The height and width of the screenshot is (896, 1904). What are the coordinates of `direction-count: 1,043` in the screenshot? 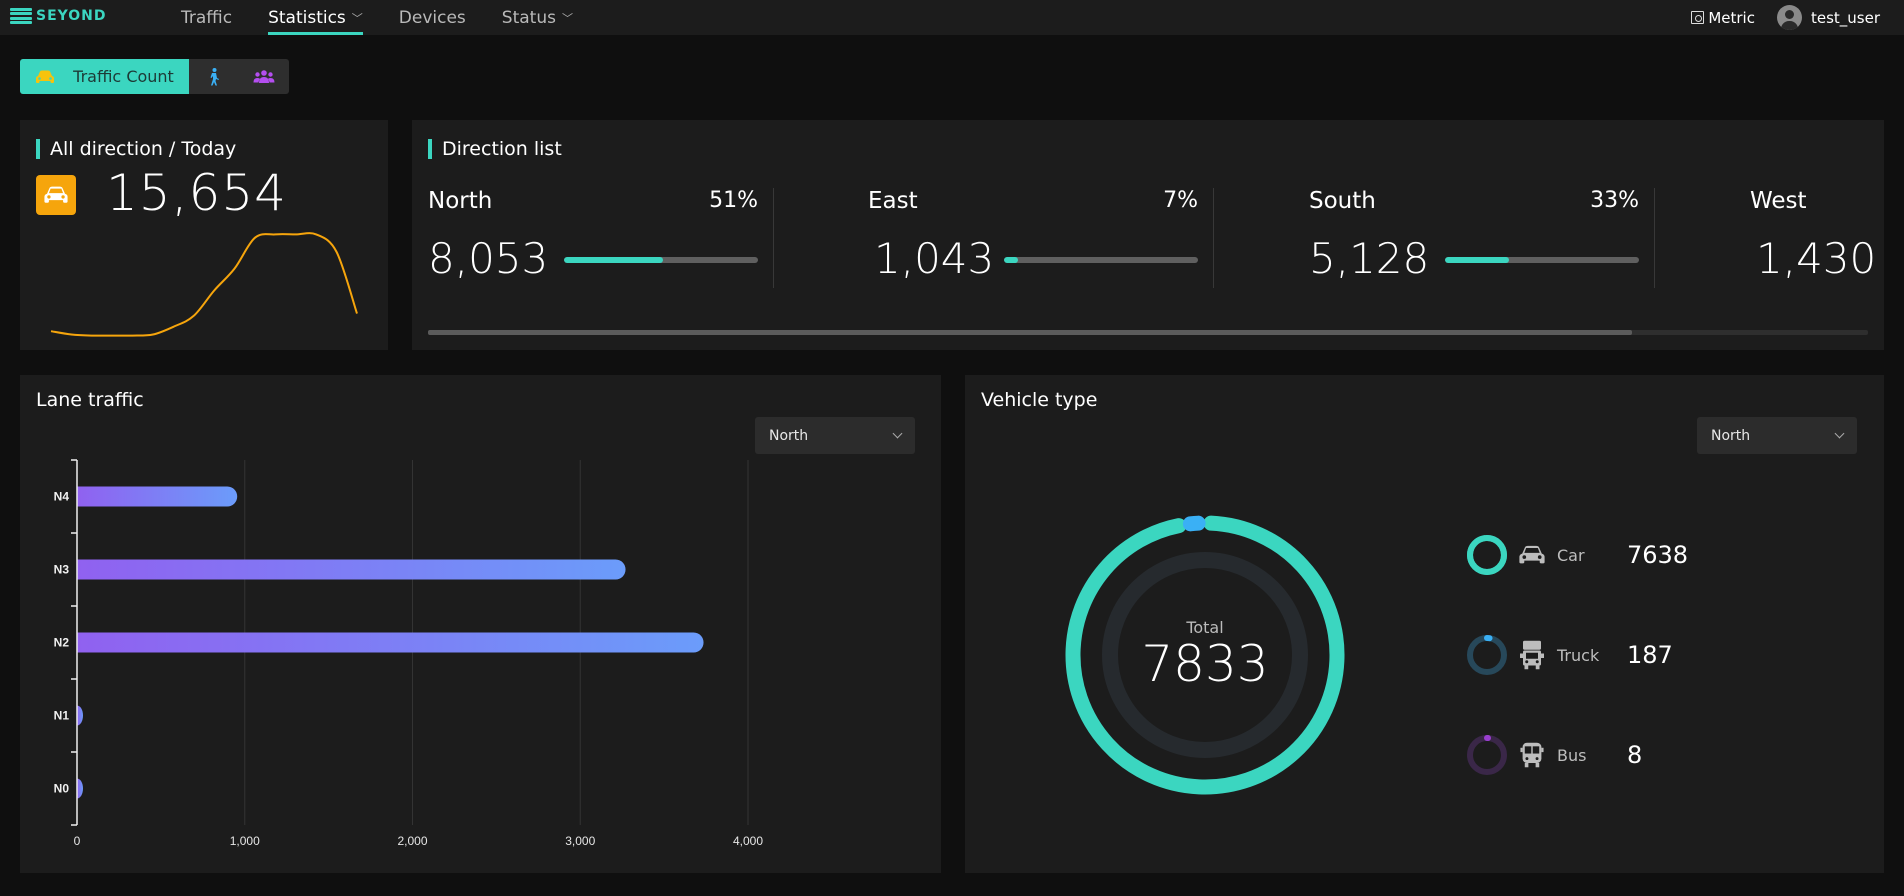 It's located at (934, 258).